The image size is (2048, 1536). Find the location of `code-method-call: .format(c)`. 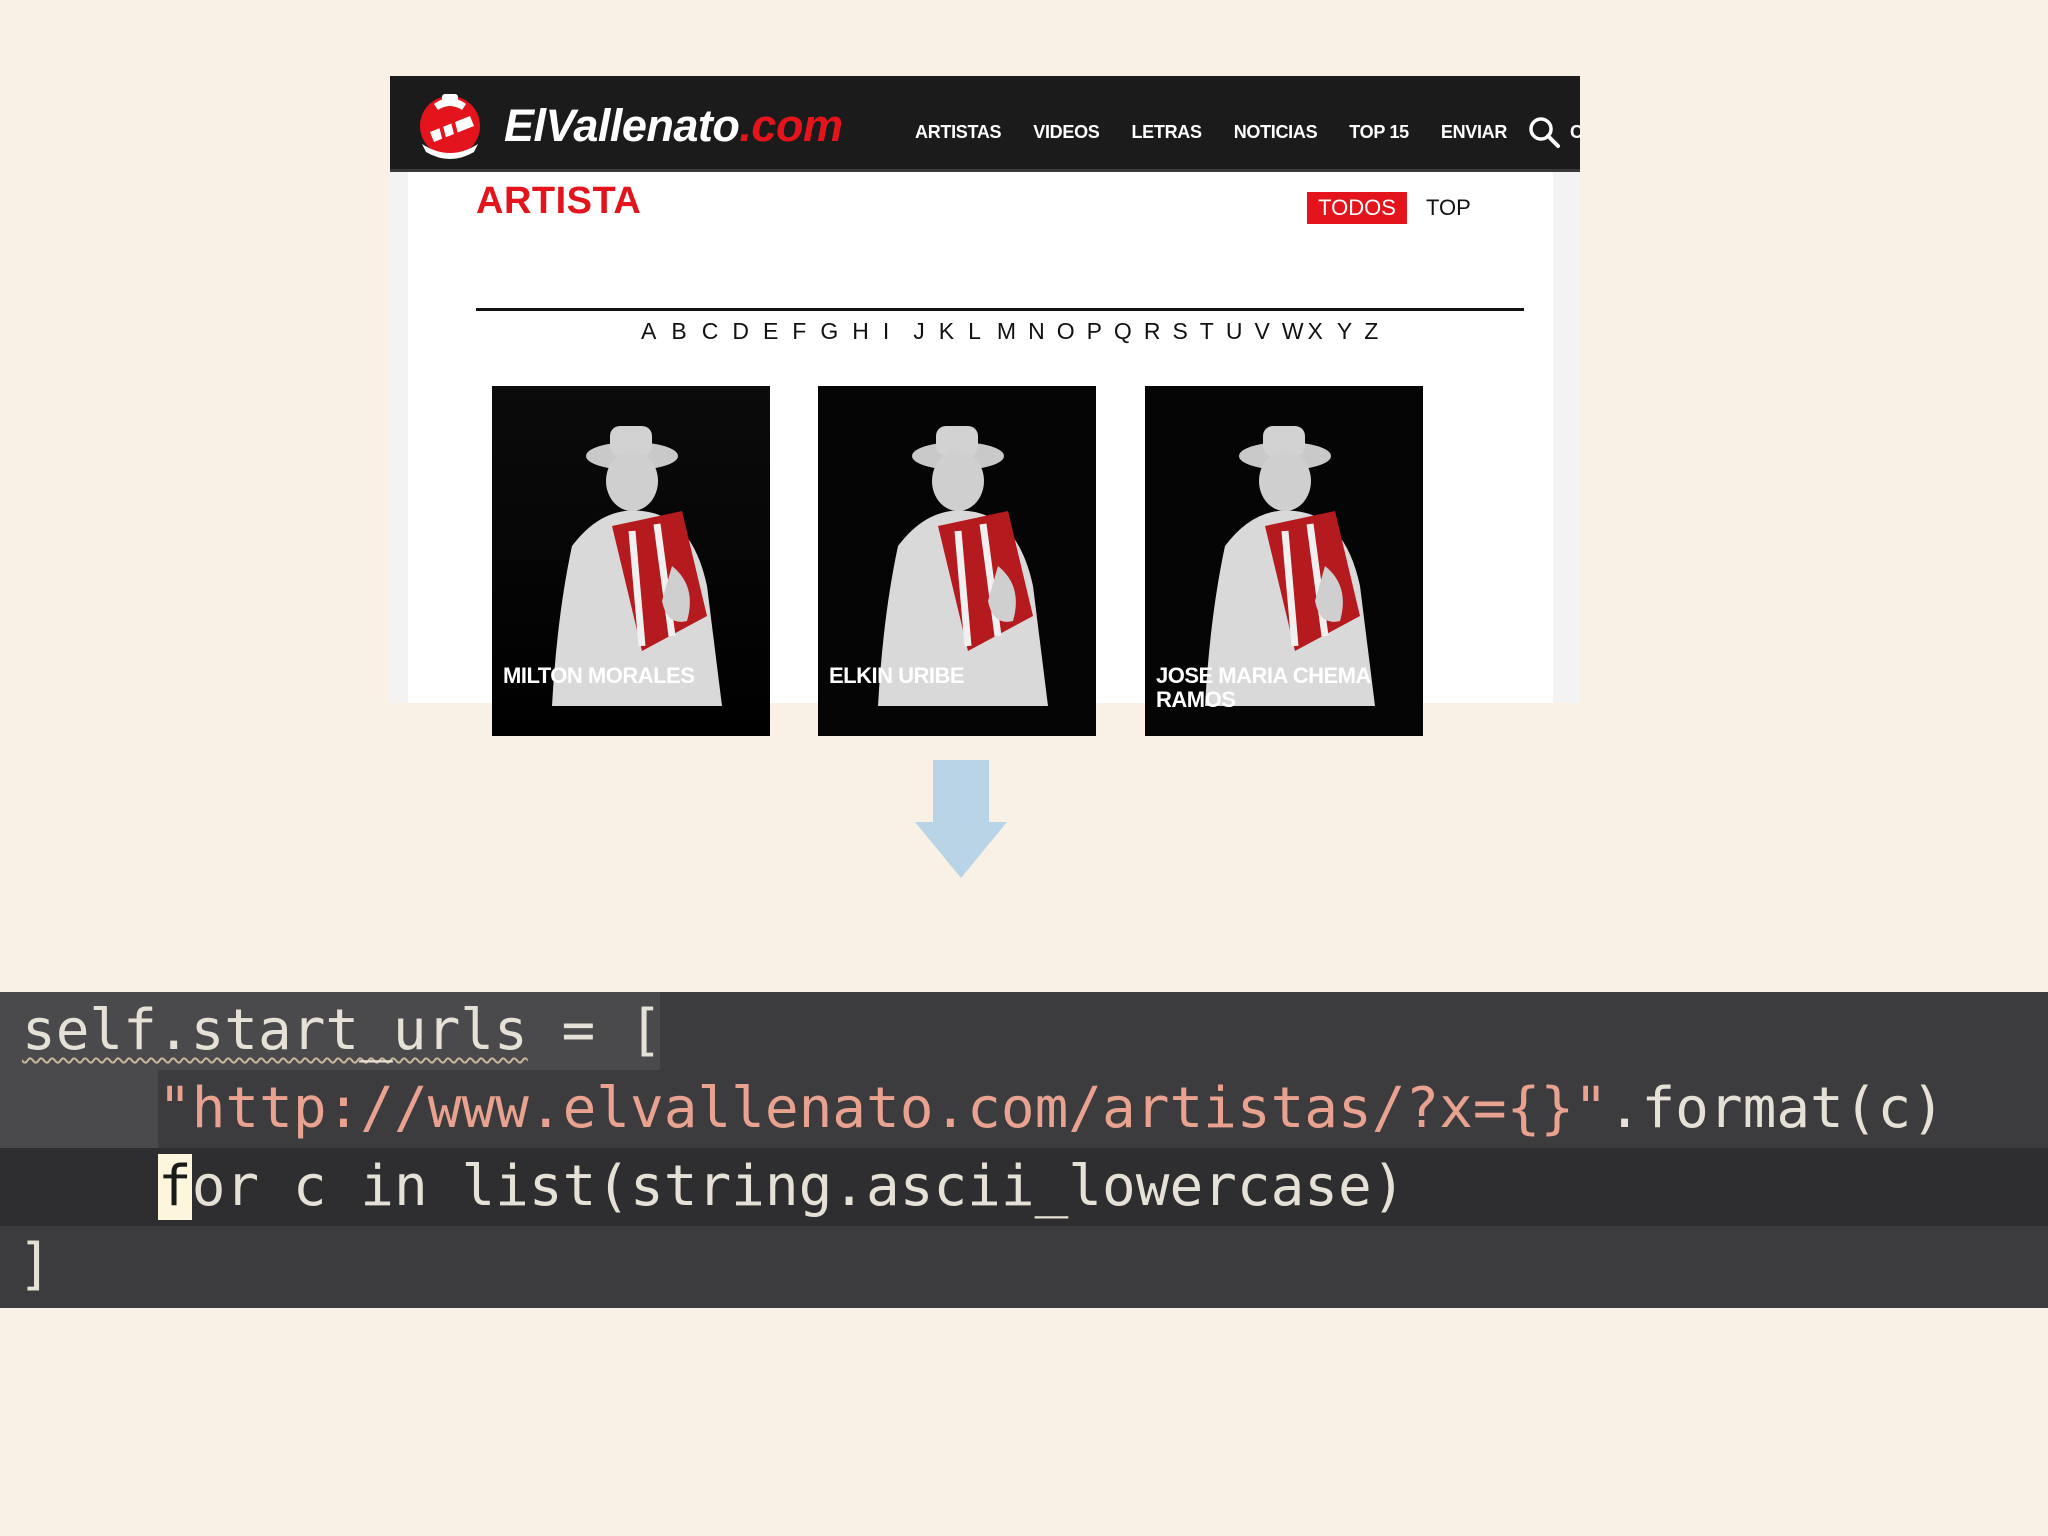

code-method-call: .format(c) is located at coordinates (1776, 1108).